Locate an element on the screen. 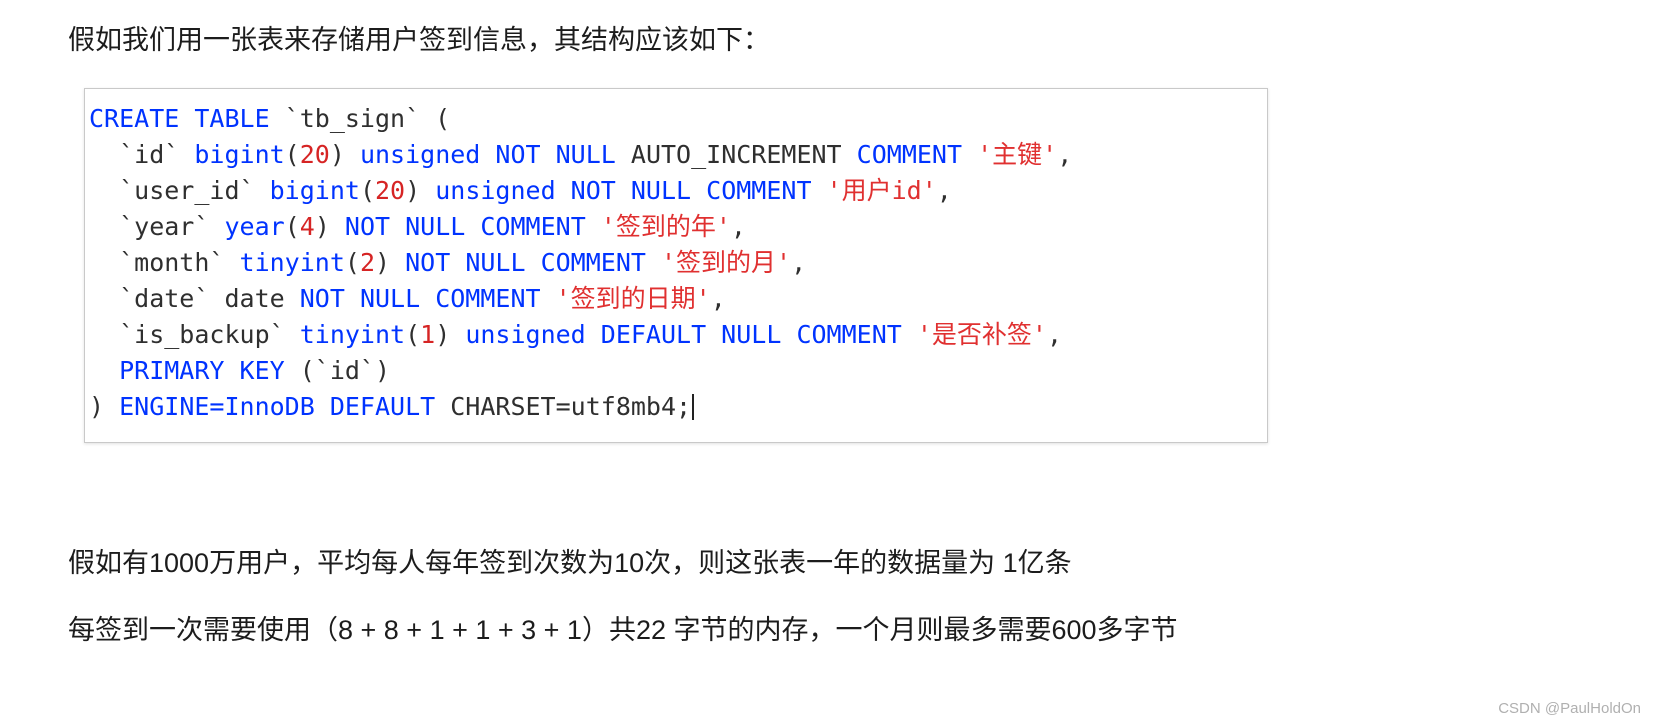 The width and height of the screenshot is (1655, 725). code-line: ) ENGINE=InnoDB DEFAULT CHARSET=utf8mb4; is located at coordinates (678, 407).